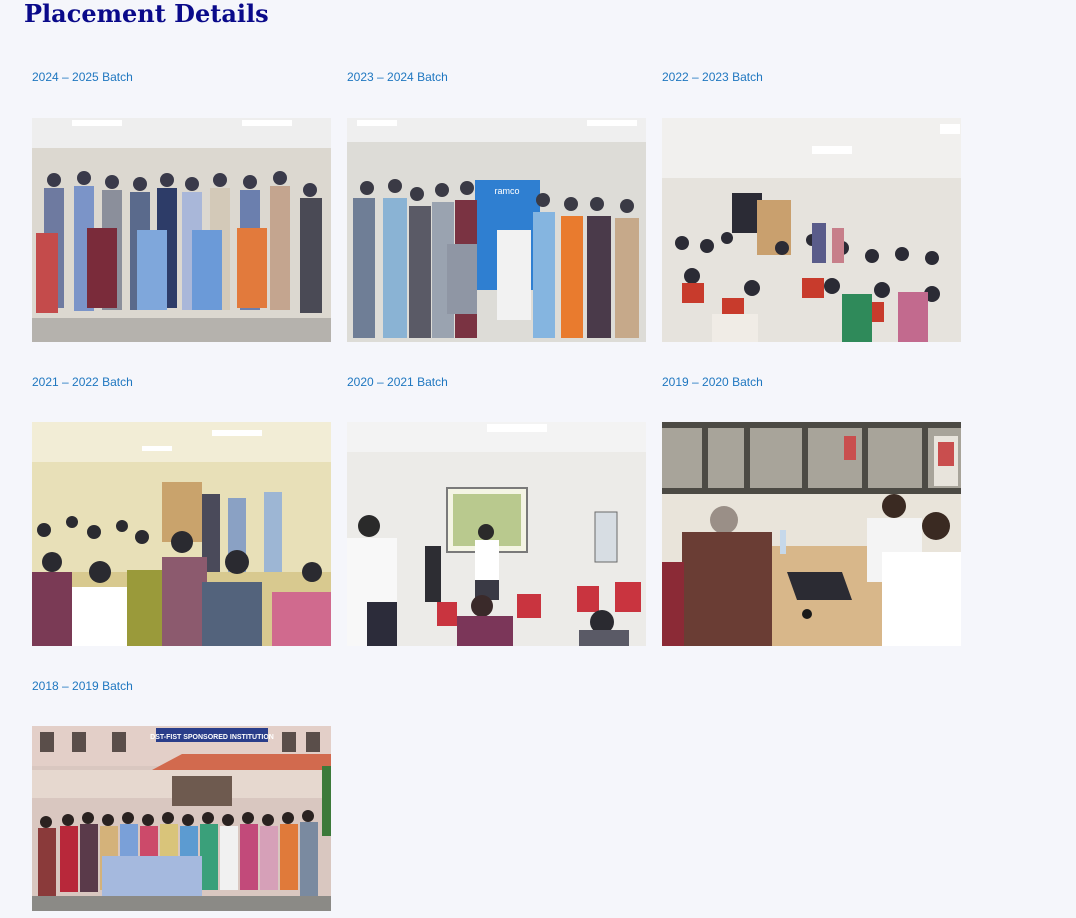 This screenshot has height=918, width=1076. Describe the element at coordinates (506, 191) in the screenshot. I see `ramco-banner-text: ramco` at that location.